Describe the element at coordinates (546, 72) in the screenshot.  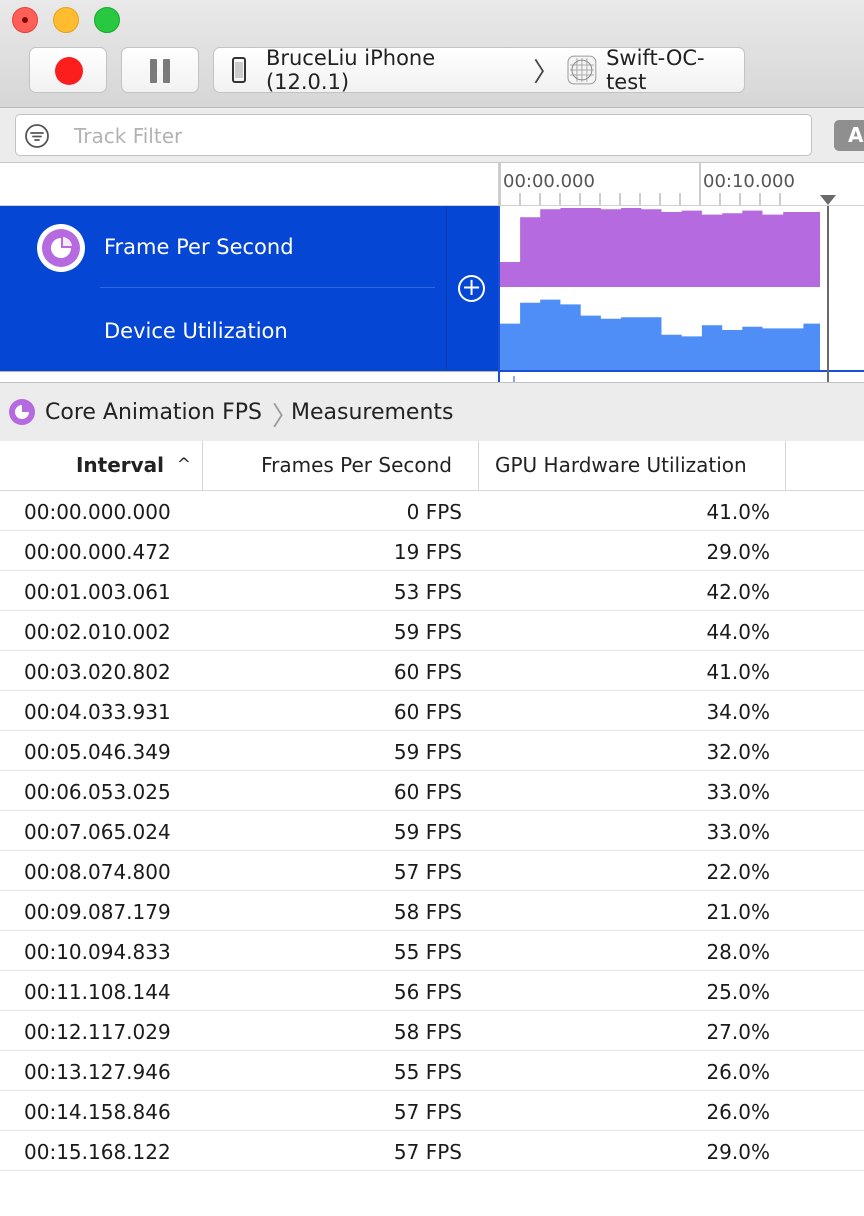
I see `chevron-right-icon: 〉` at that location.